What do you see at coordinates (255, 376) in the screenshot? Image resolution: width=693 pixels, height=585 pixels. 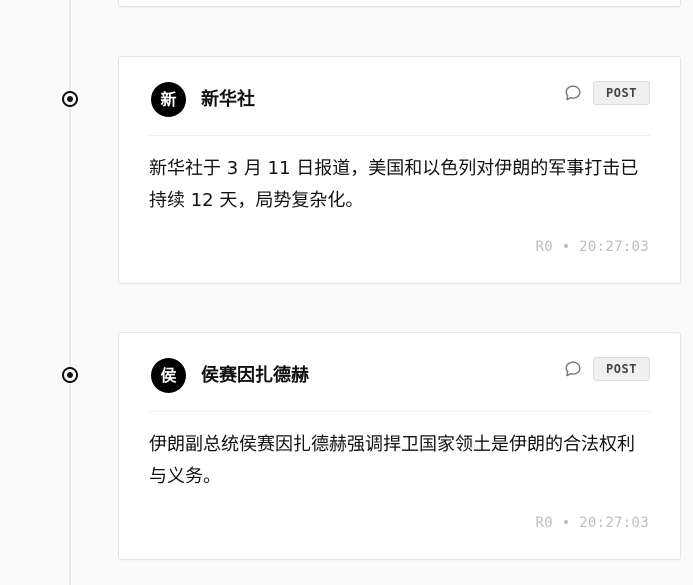 I see `source-name: 侯赛因扎德赫` at bounding box center [255, 376].